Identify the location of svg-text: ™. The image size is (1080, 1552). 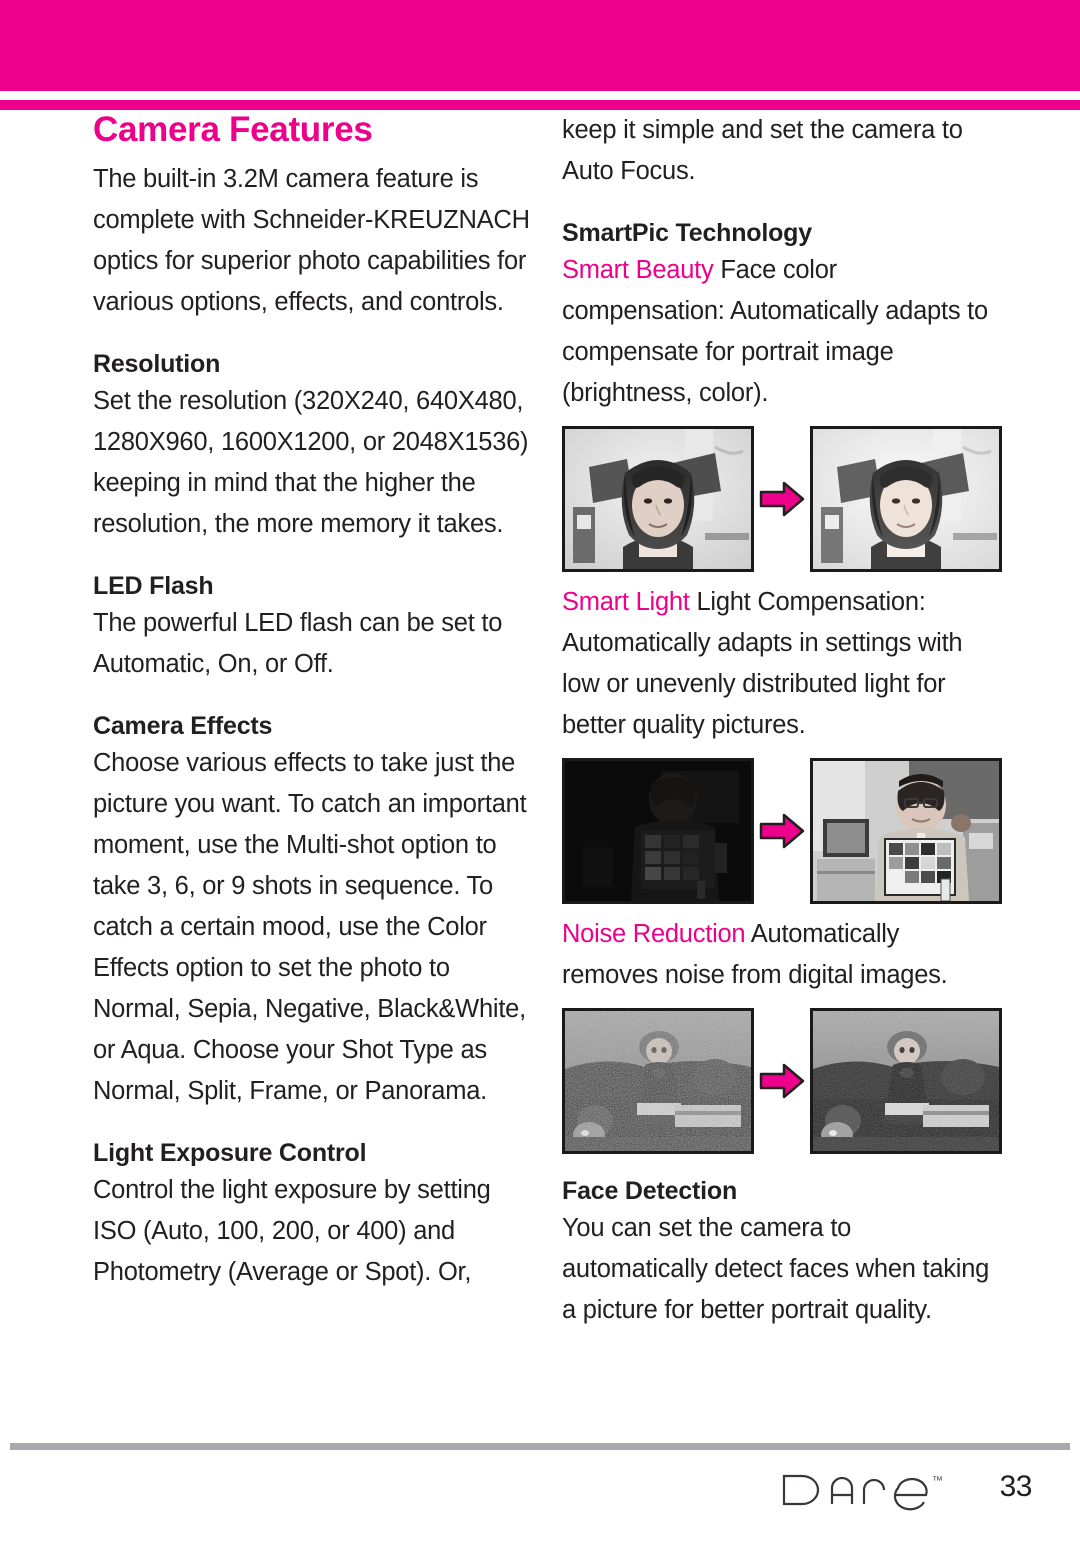
(937, 1481).